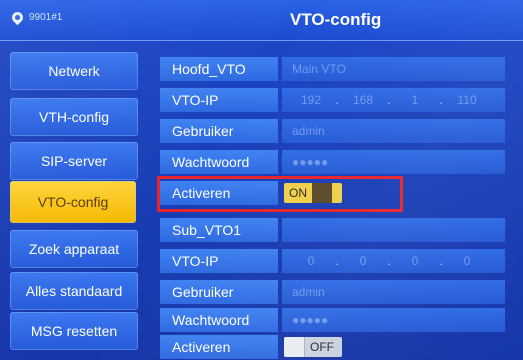  I want to click on gebruiker-field: admin, so click(393, 131).